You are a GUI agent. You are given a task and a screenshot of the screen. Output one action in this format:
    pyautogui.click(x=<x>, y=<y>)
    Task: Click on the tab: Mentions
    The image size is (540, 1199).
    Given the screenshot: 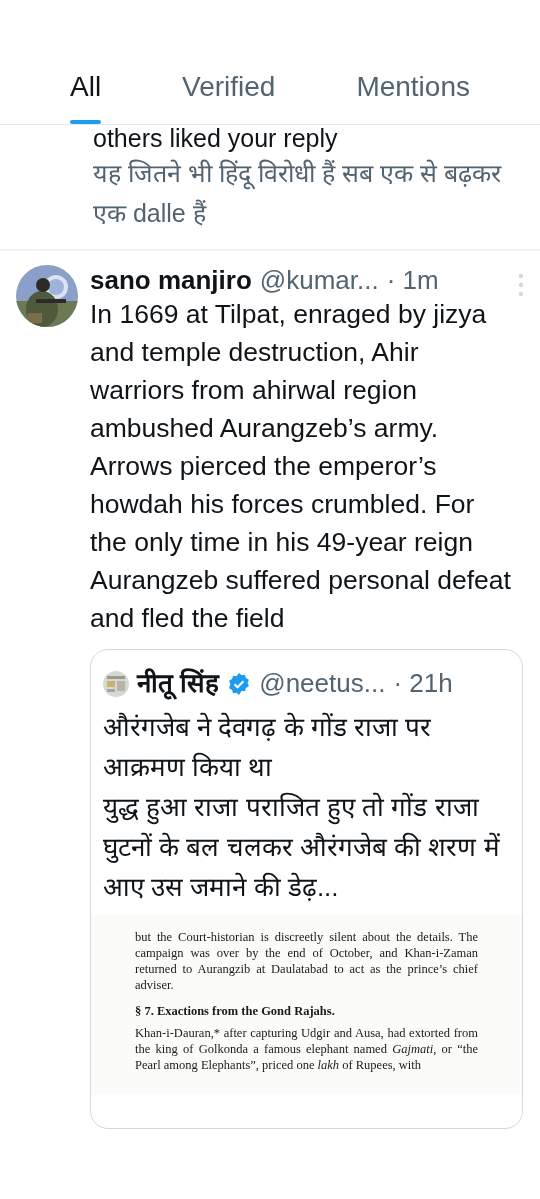 What is the action you would take?
    pyautogui.click(x=413, y=95)
    